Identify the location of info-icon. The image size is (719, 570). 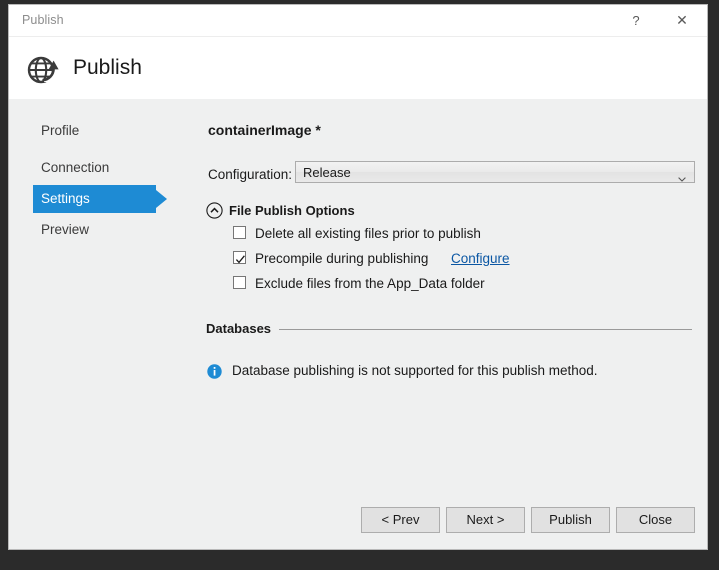
(214, 371).